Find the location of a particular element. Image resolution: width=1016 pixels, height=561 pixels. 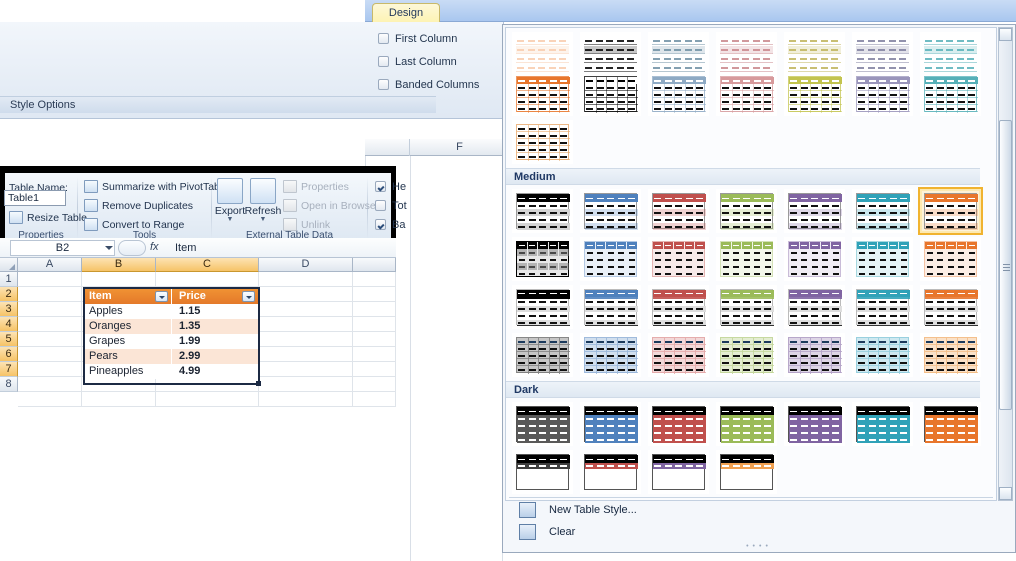

gallery-vertical-scrollbar is located at coordinates (1005, 264).